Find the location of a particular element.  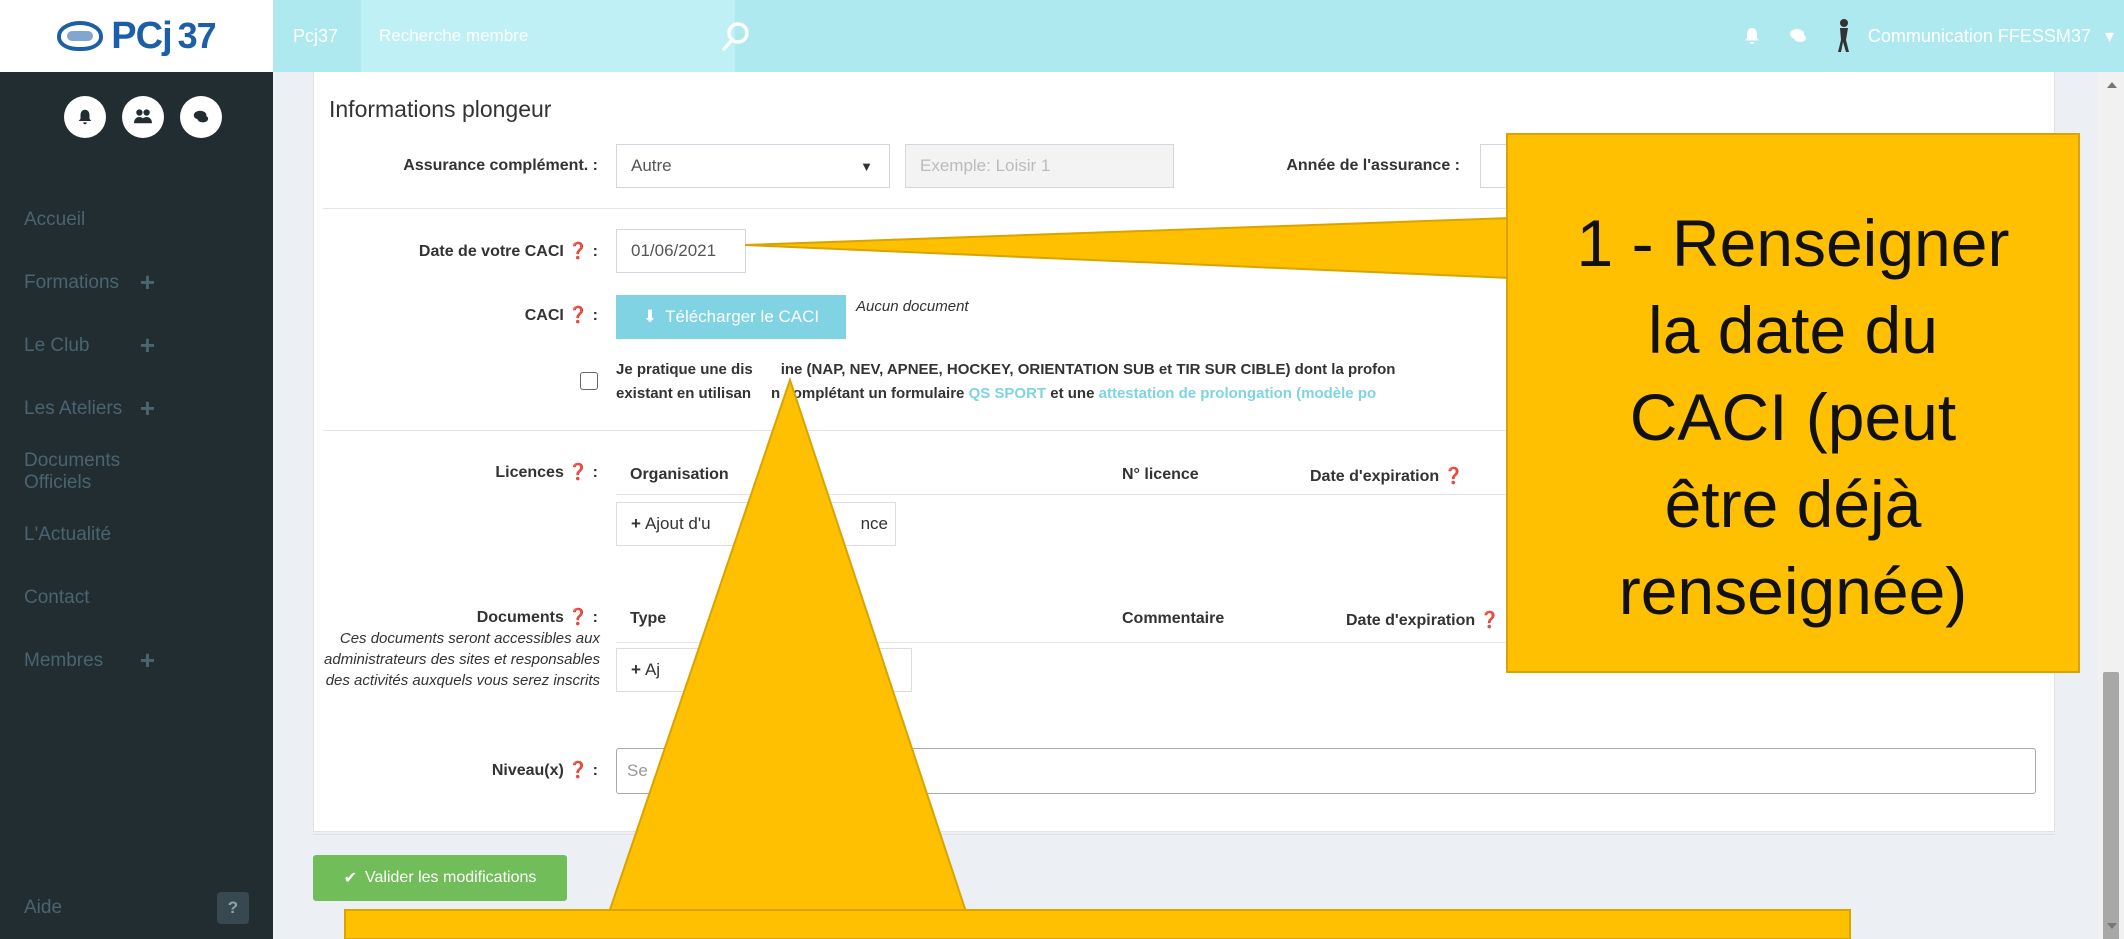

qs-sport-link: QS SPORT is located at coordinates (1008, 393).